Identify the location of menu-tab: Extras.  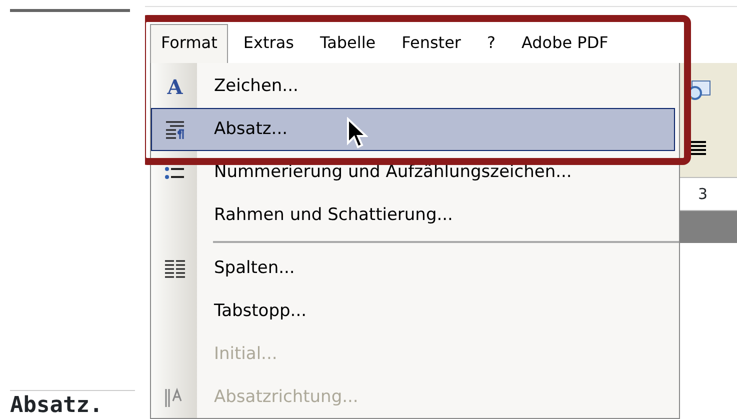
(268, 43).